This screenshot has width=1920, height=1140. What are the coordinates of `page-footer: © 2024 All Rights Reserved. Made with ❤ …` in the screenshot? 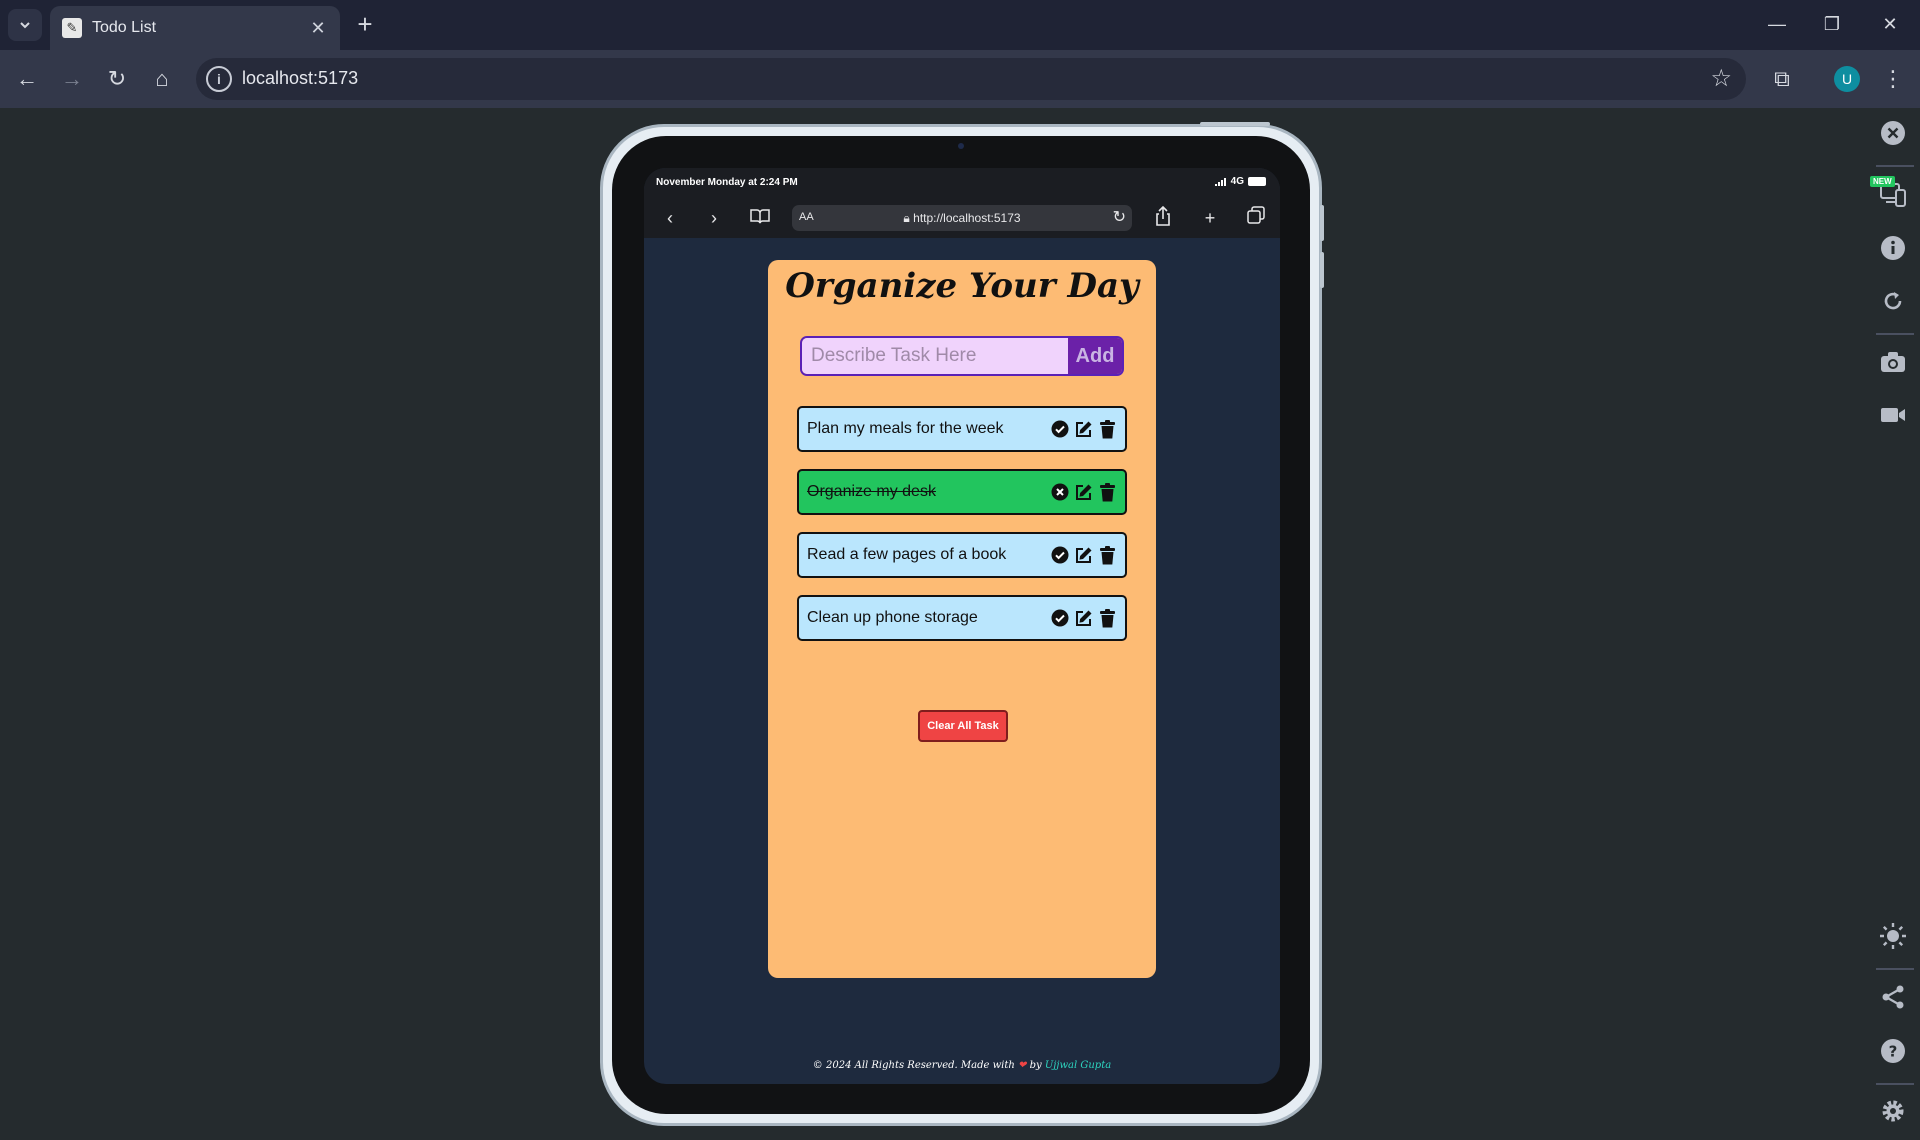 It's located at (962, 1065).